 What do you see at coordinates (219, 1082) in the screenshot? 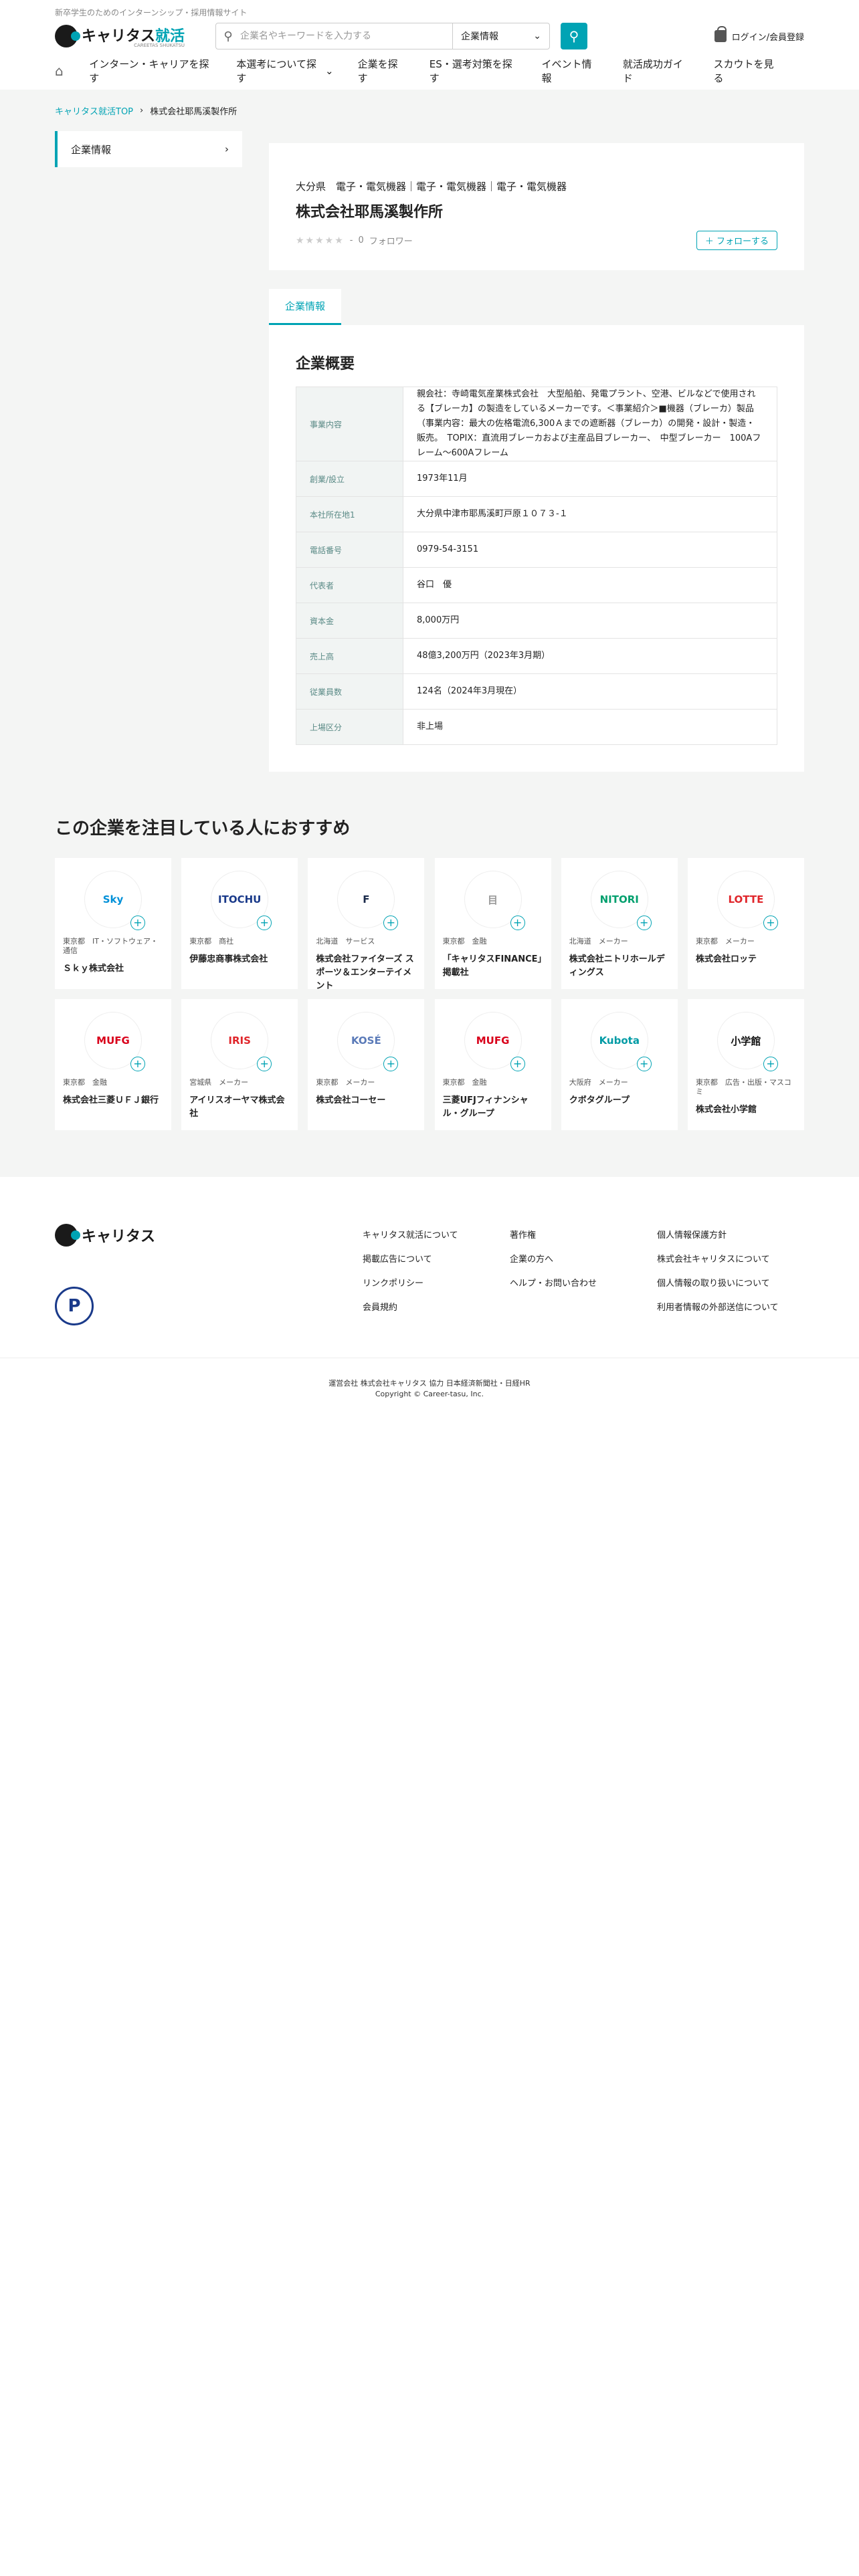
I see `company-meta: 宮城県 メーカー` at bounding box center [219, 1082].